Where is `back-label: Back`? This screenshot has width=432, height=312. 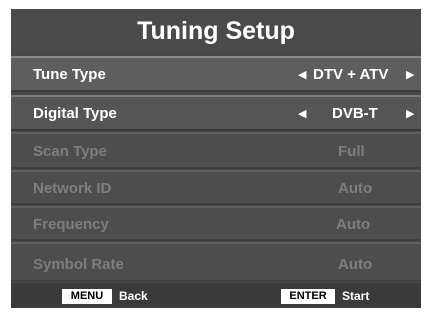
back-label: Back is located at coordinates (133, 296).